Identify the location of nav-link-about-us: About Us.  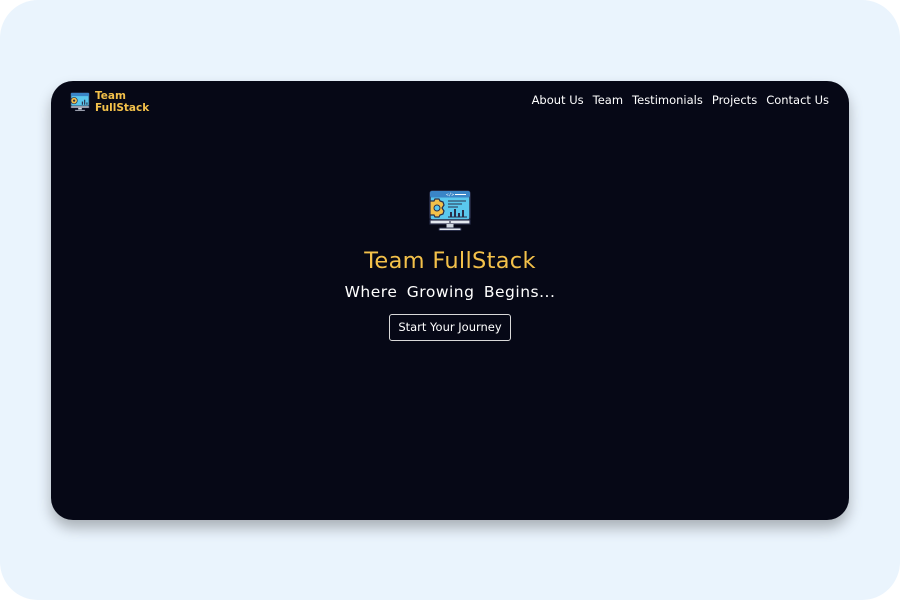
(558, 100).